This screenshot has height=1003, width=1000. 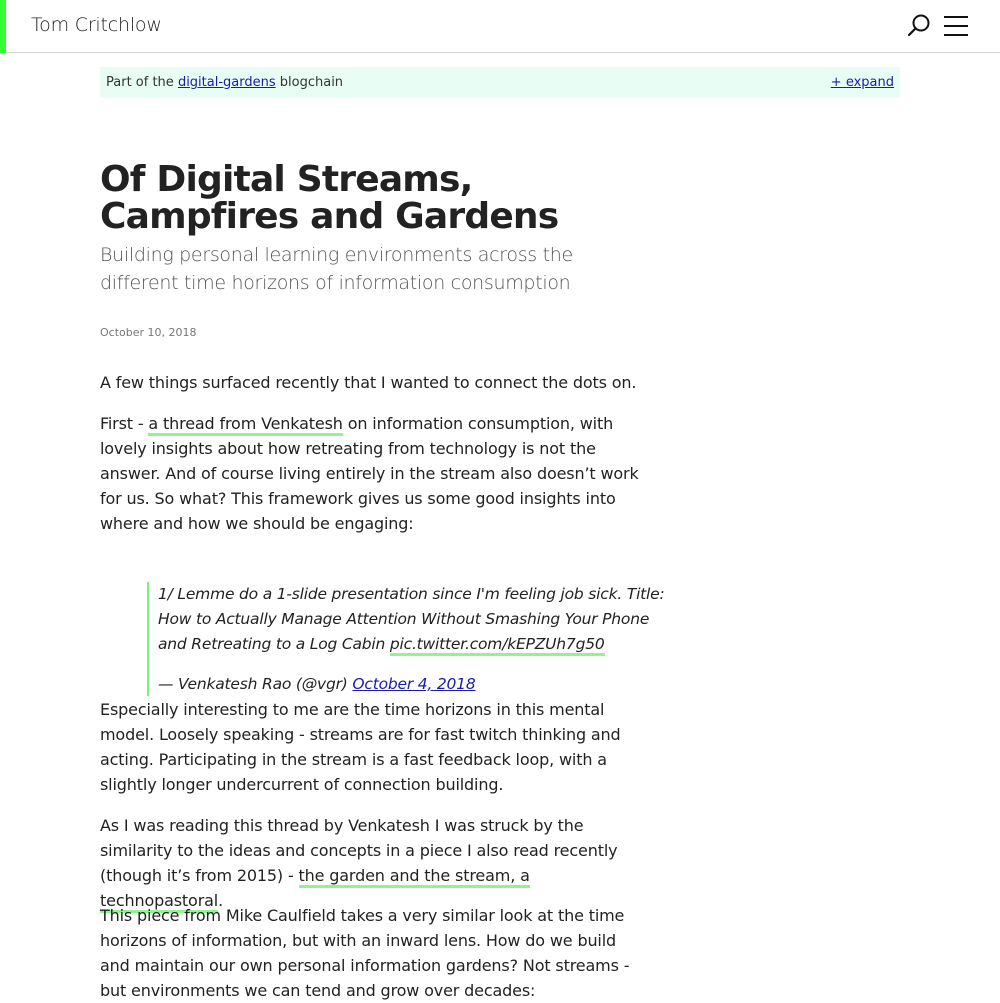 What do you see at coordinates (500, 26) in the screenshot?
I see `site-header: Tom Critchlow` at bounding box center [500, 26].